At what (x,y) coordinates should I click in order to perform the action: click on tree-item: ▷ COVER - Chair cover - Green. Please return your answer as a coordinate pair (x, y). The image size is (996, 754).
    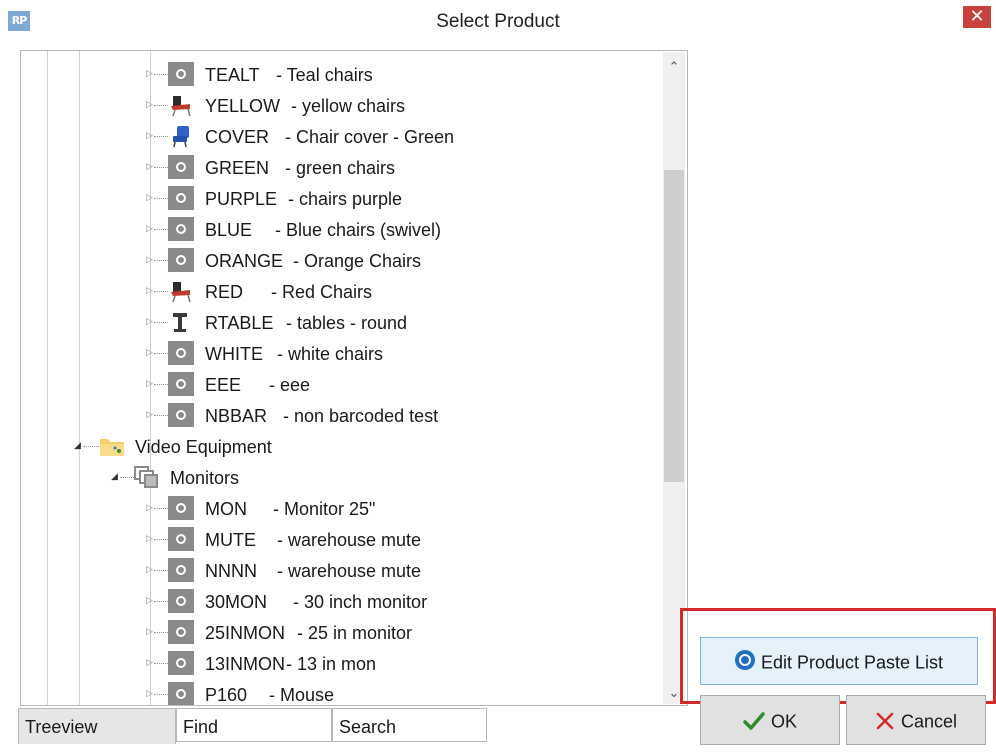
    Looking at the image, I should click on (341, 136).